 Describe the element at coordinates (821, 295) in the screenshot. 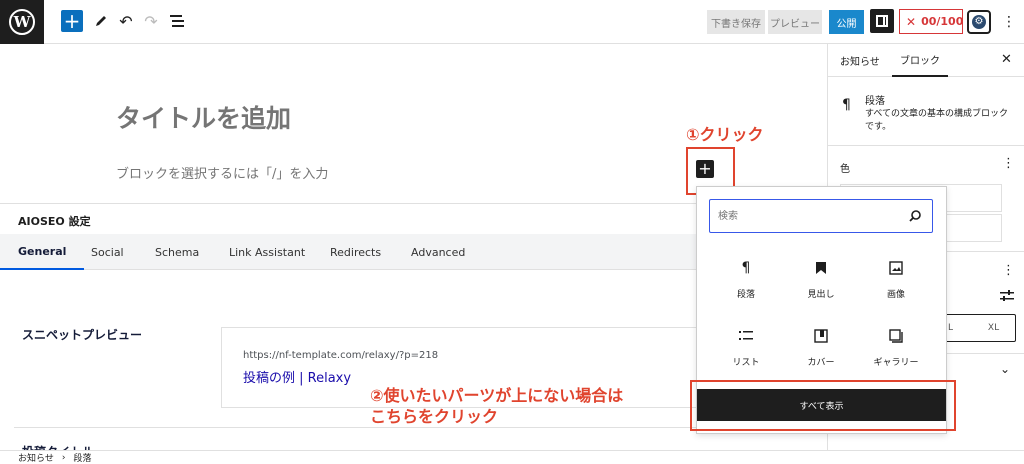

I see `inserter-item-label: 見出し` at that location.